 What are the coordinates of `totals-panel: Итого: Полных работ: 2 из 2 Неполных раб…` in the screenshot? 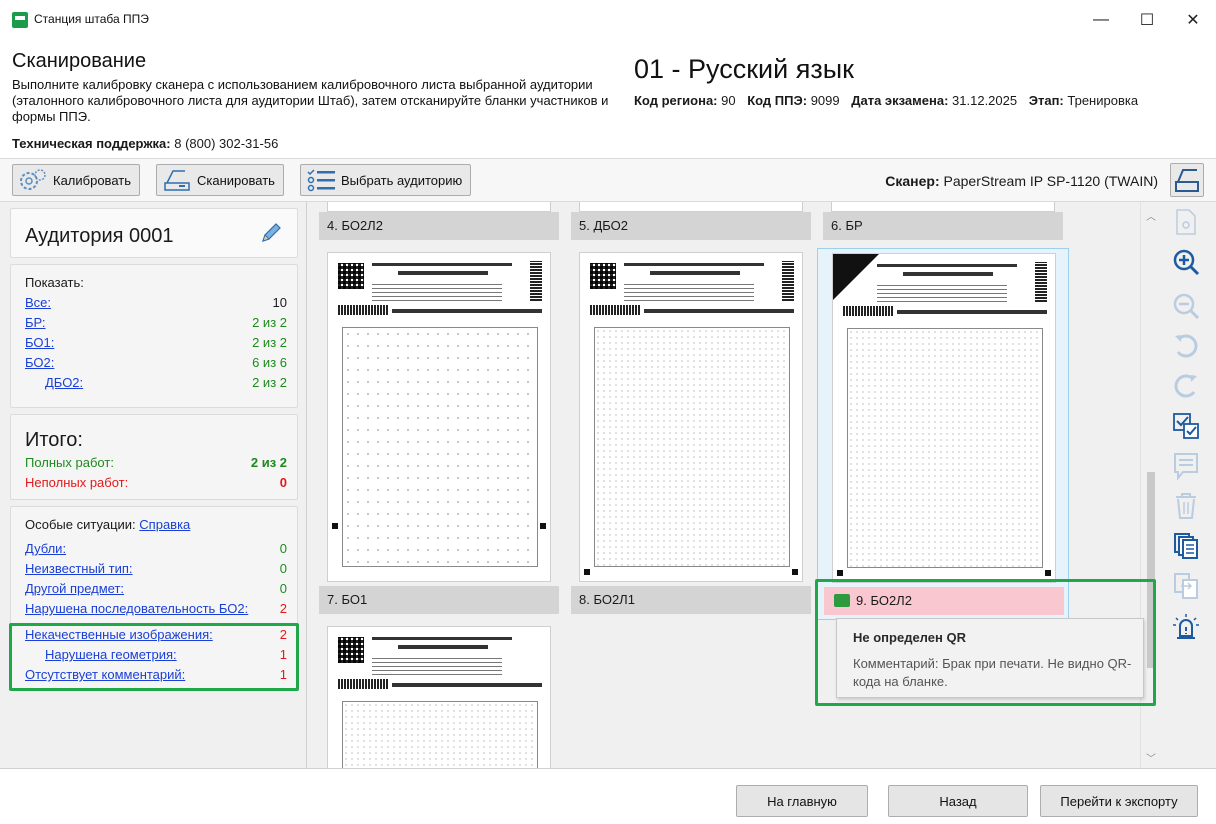 It's located at (154, 457).